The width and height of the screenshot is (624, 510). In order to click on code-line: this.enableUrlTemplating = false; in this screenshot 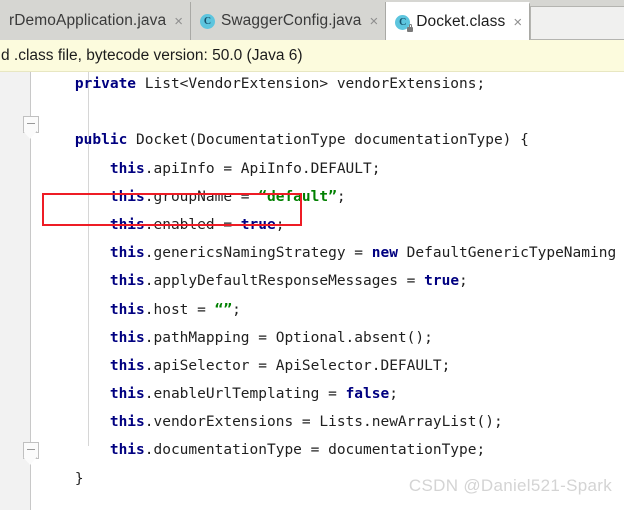, I will do `click(312, 394)`.